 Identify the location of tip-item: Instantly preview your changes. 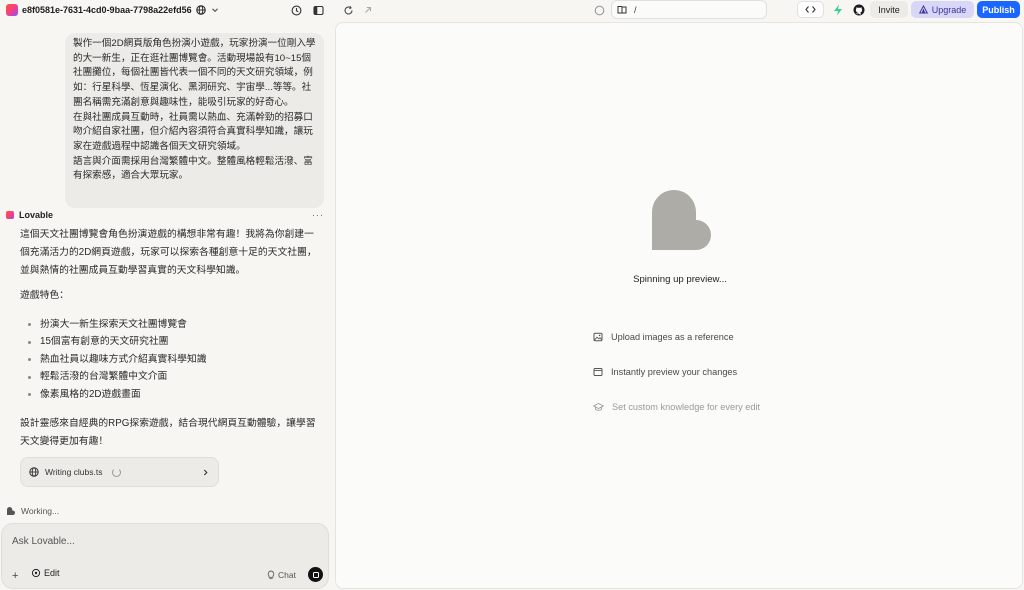
(676, 371).